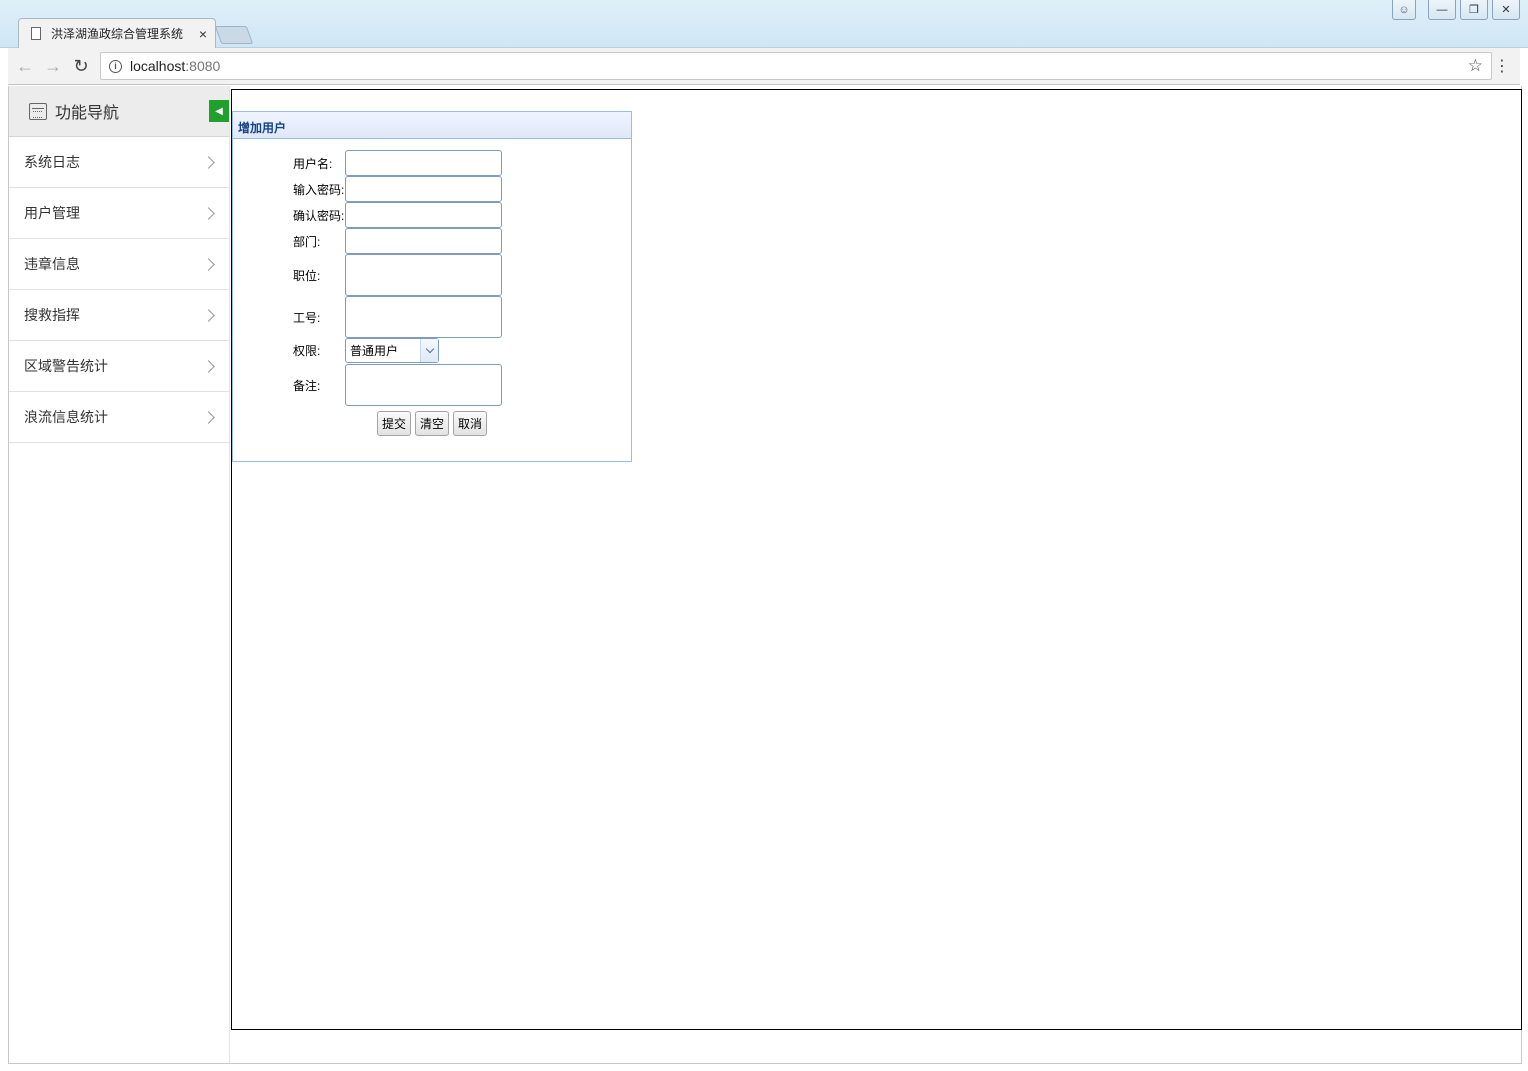 The height and width of the screenshot is (1071, 1528). I want to click on tab-title: 洪泽湖渔政综合管理系统, so click(117, 34).